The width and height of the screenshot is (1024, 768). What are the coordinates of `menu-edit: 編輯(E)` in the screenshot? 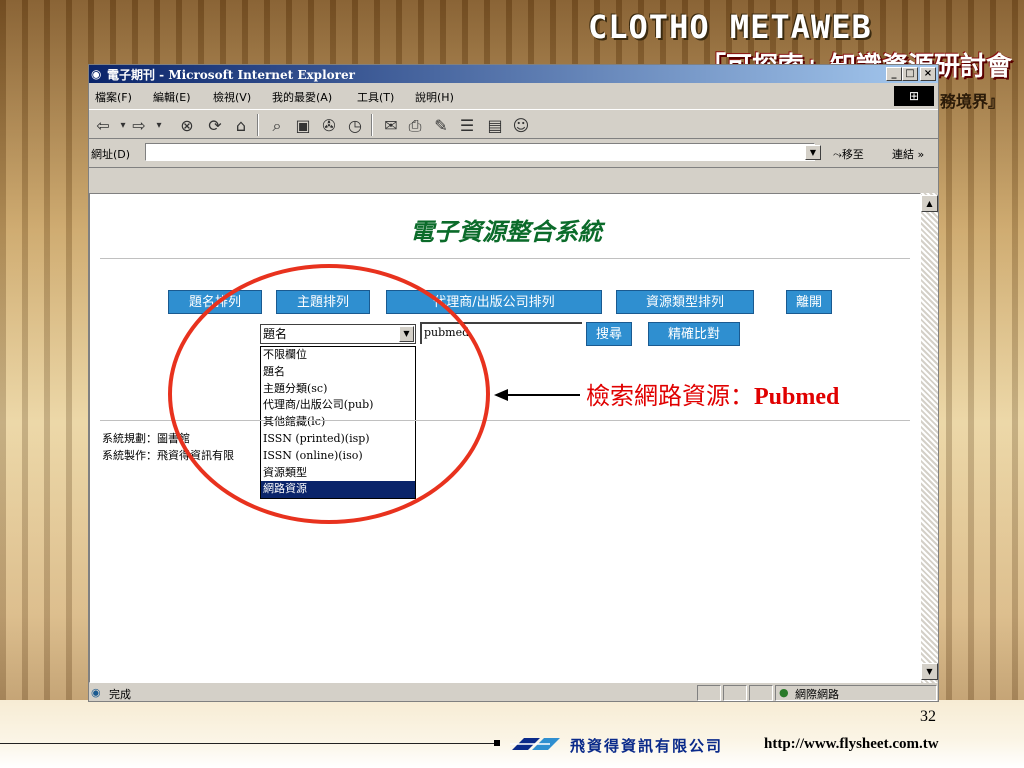 It's located at (172, 97).